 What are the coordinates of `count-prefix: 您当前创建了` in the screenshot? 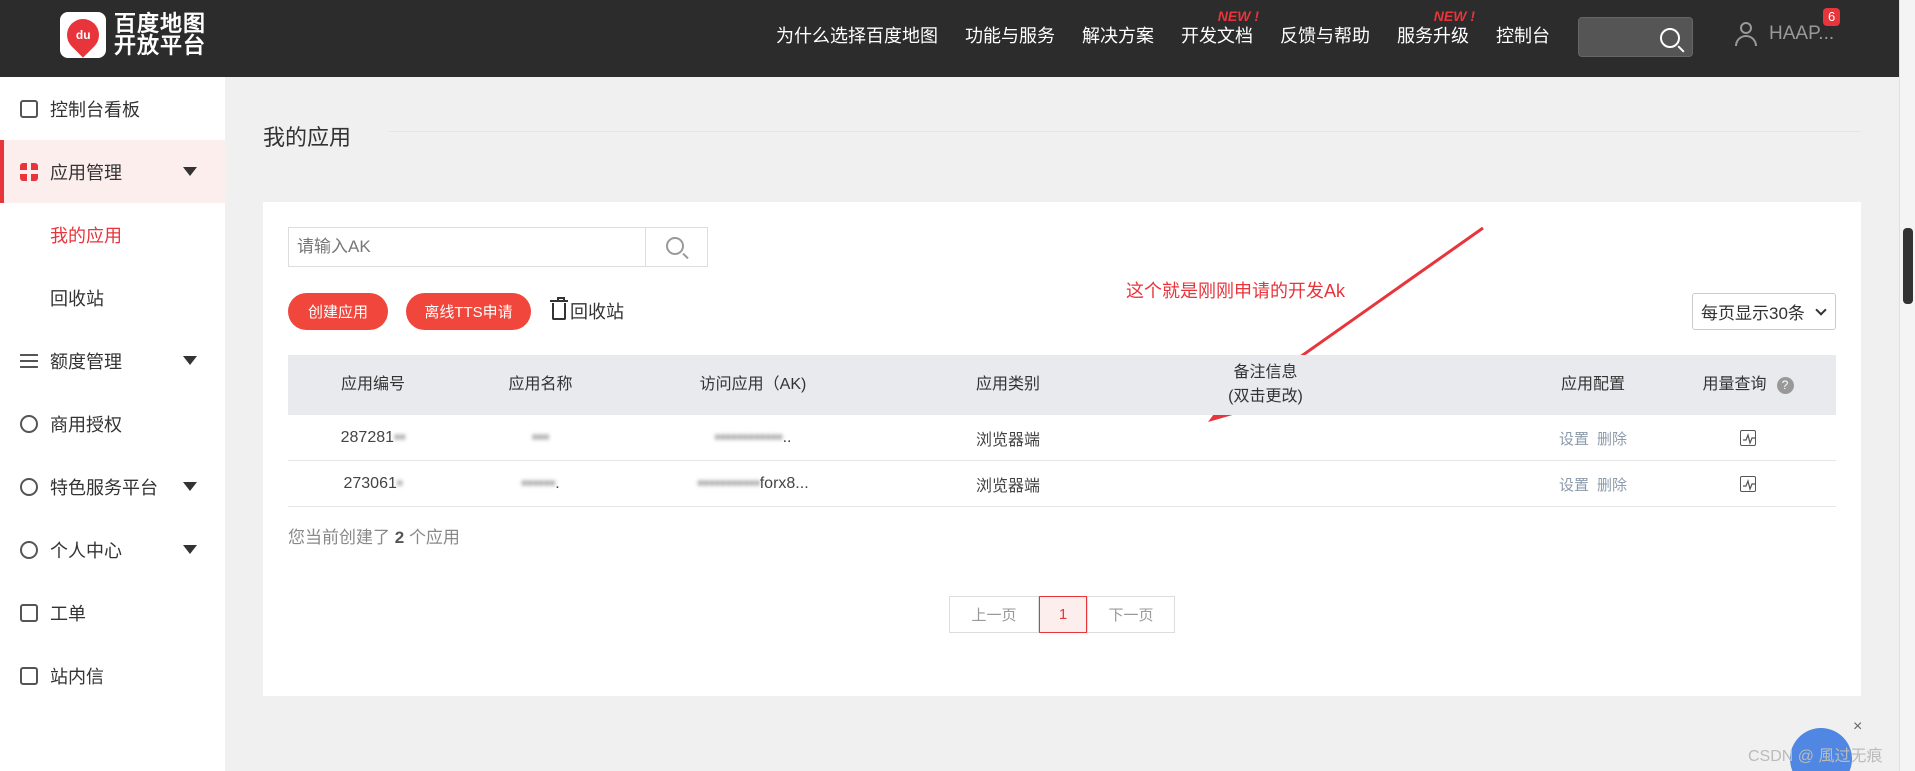 It's located at (339, 537).